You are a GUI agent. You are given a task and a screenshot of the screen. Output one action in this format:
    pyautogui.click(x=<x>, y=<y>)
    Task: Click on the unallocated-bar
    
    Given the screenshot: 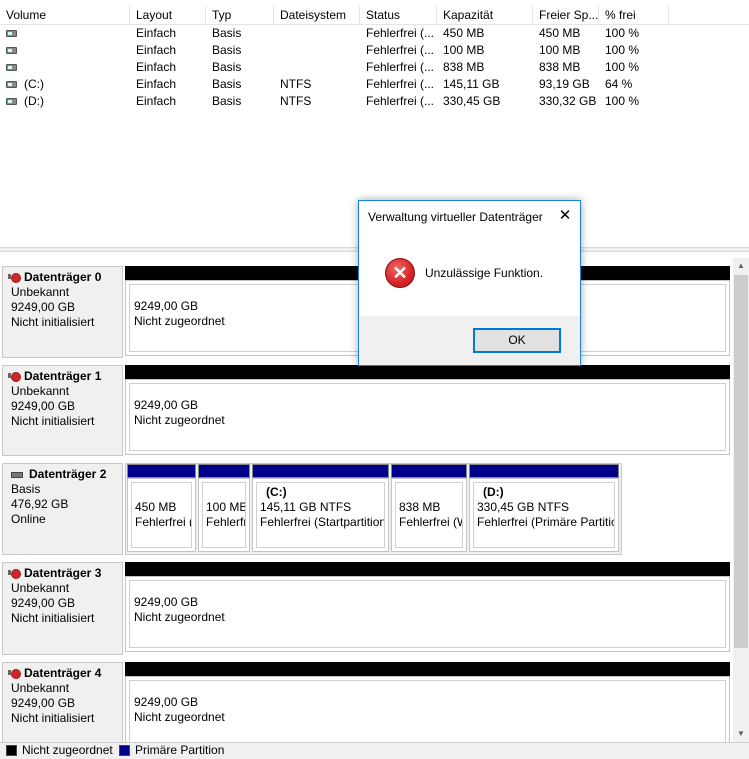 What is the action you would take?
    pyautogui.click(x=427, y=569)
    